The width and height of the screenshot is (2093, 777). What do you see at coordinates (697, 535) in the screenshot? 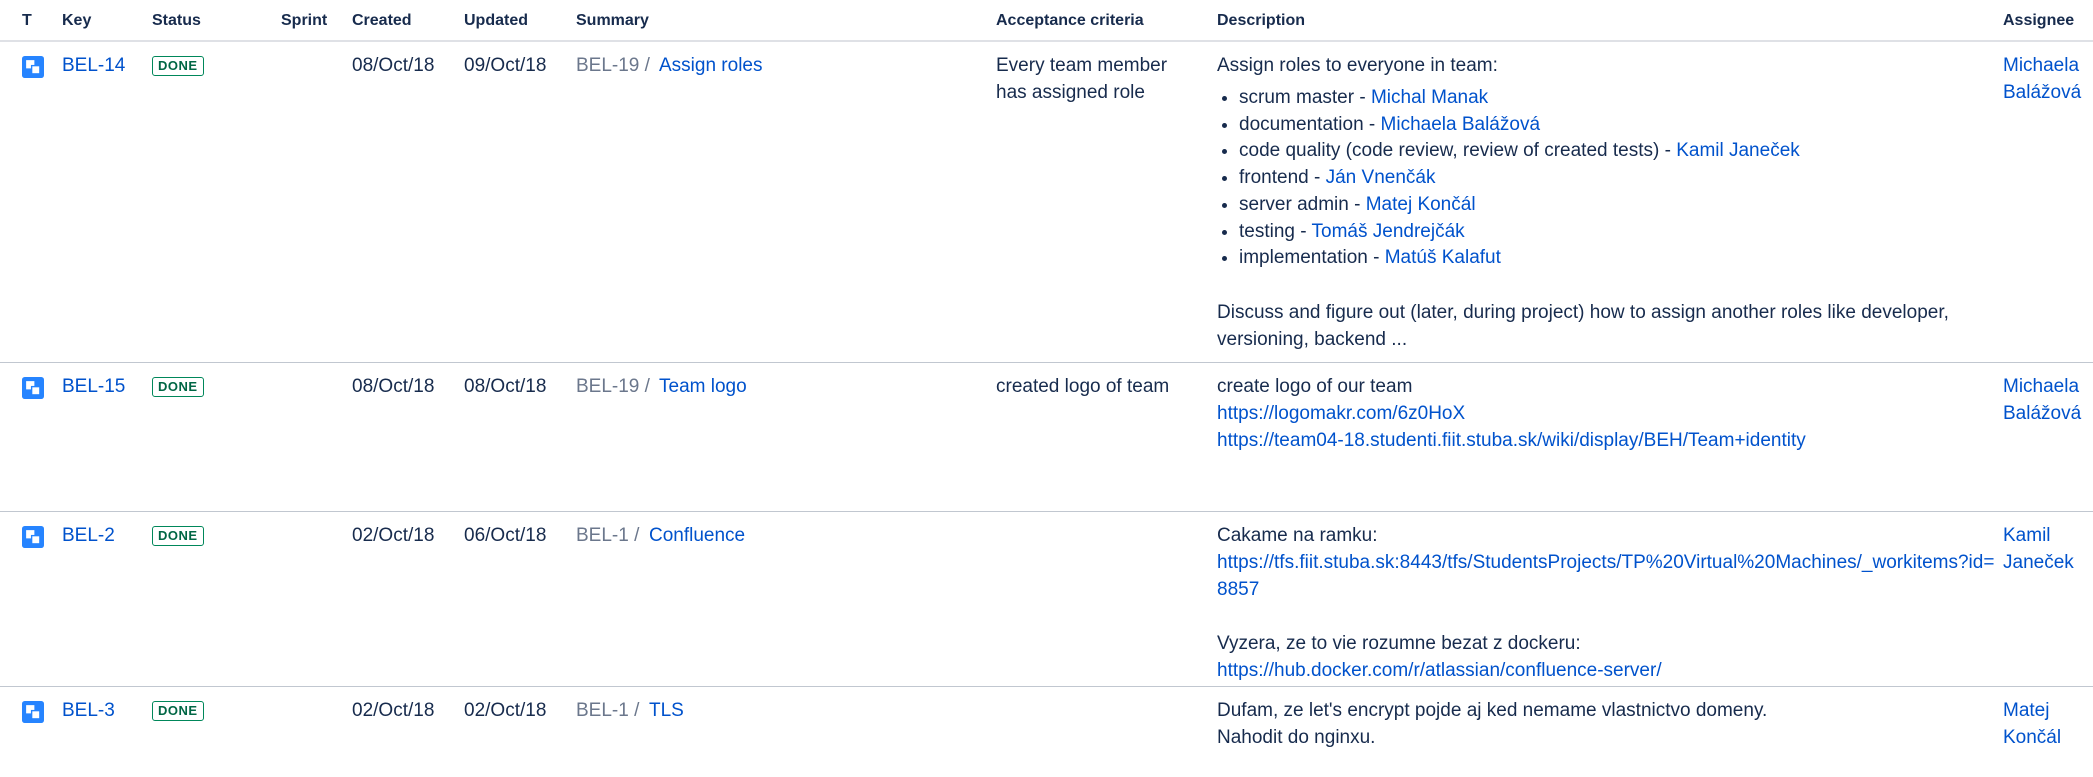
I see `summary-link: Confluence` at bounding box center [697, 535].